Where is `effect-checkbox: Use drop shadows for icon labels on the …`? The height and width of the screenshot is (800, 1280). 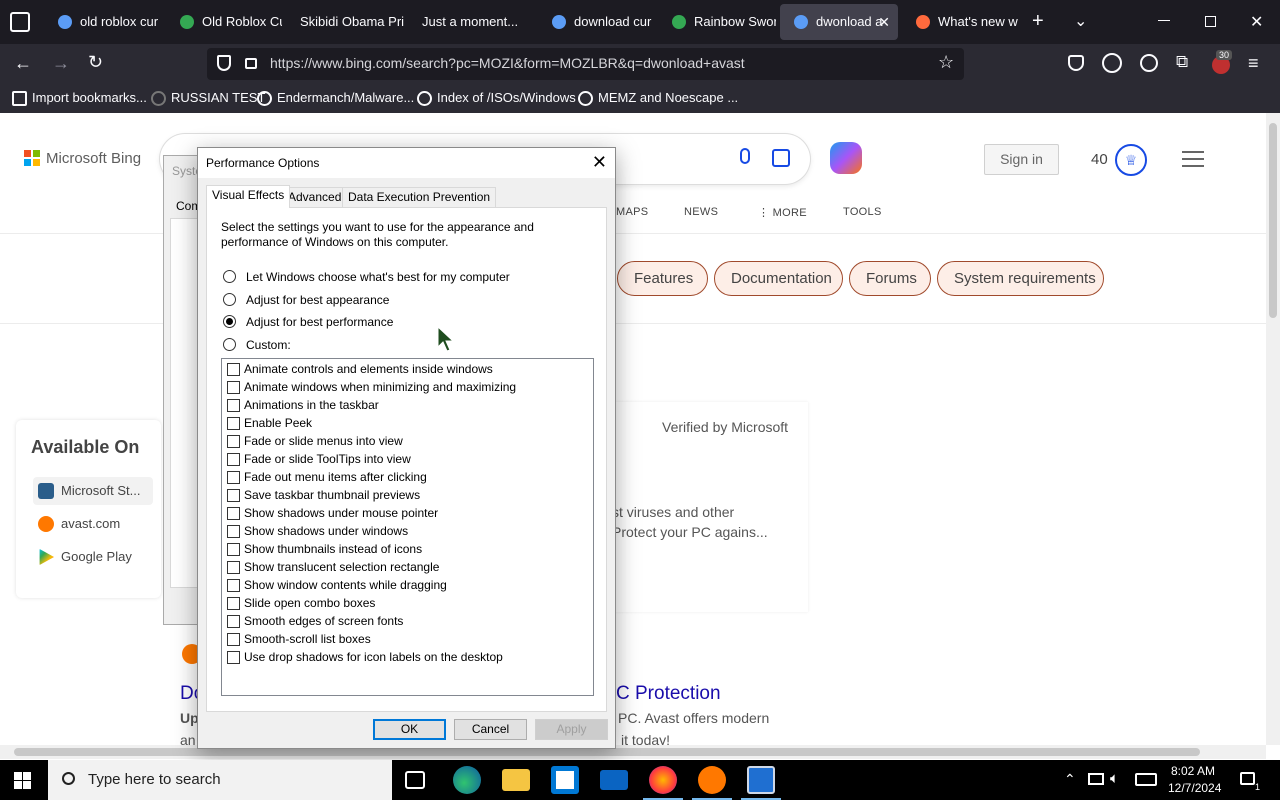 effect-checkbox: Use drop shadows for icon labels on the … is located at coordinates (365, 658).